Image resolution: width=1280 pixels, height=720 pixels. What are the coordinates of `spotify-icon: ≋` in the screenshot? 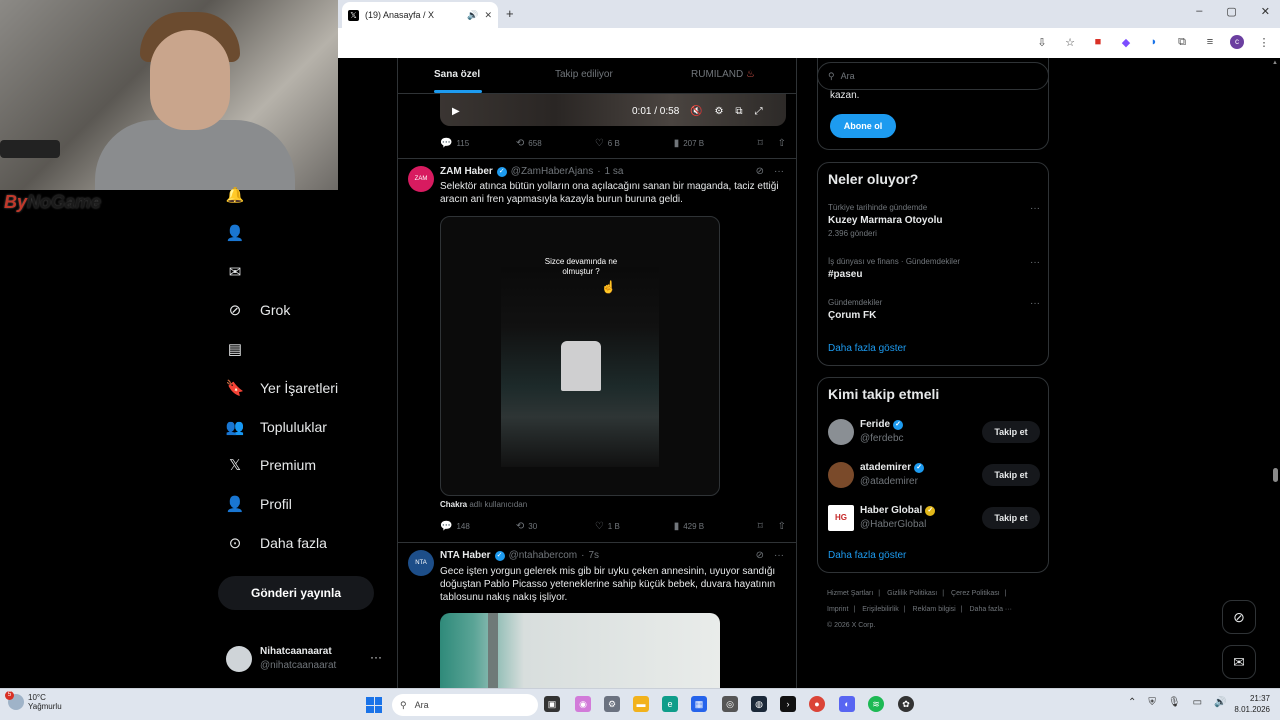 It's located at (876, 704).